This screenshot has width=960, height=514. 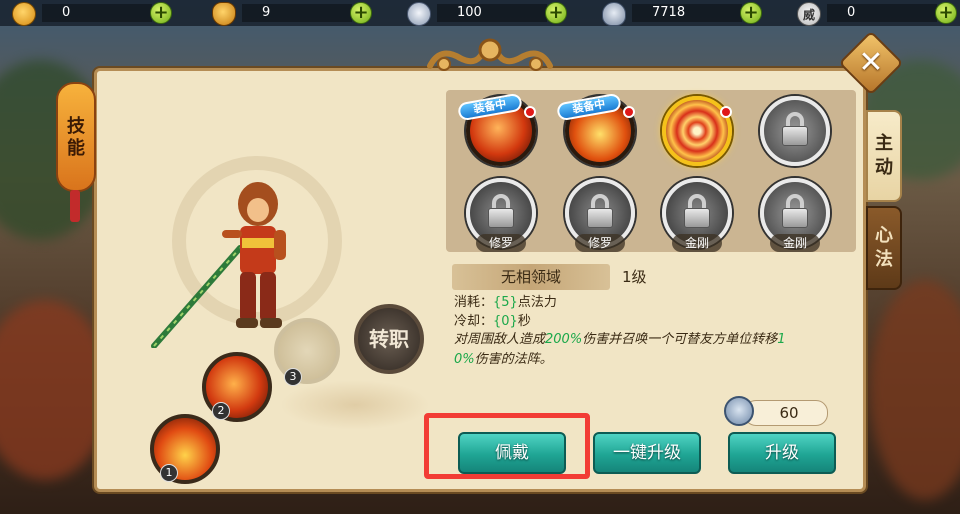 I want to click on monkey-king-character, so click(x=218, y=265).